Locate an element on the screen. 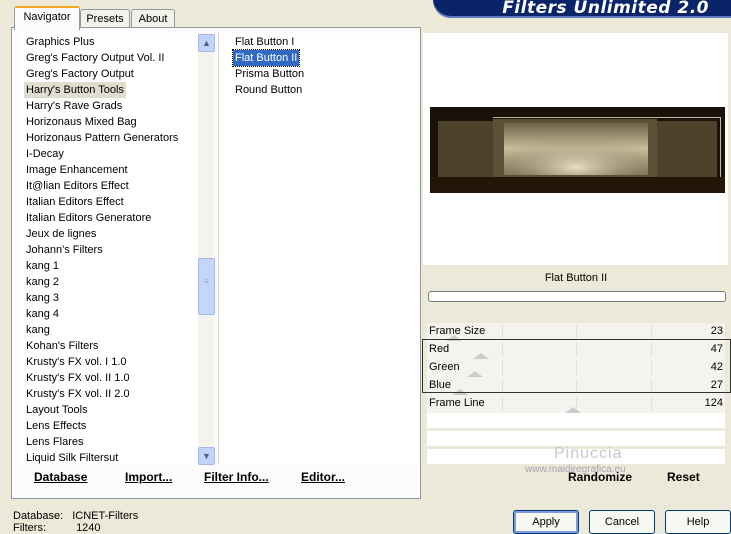 The width and height of the screenshot is (731, 534). scroll-down-button: ▼ is located at coordinates (206, 456).